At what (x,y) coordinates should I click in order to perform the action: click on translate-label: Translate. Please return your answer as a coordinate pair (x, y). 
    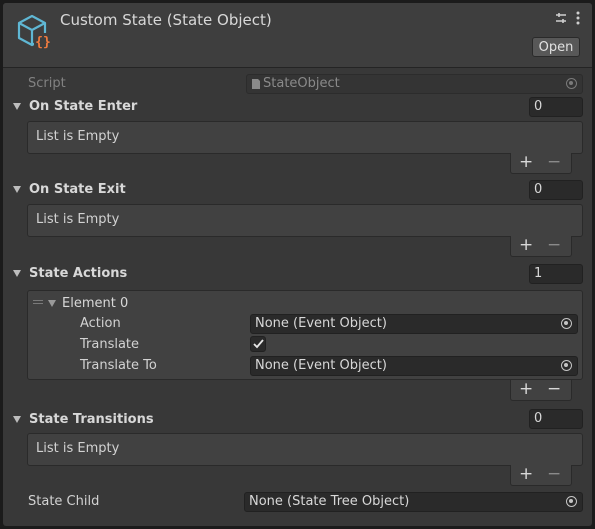
    Looking at the image, I should click on (110, 344).